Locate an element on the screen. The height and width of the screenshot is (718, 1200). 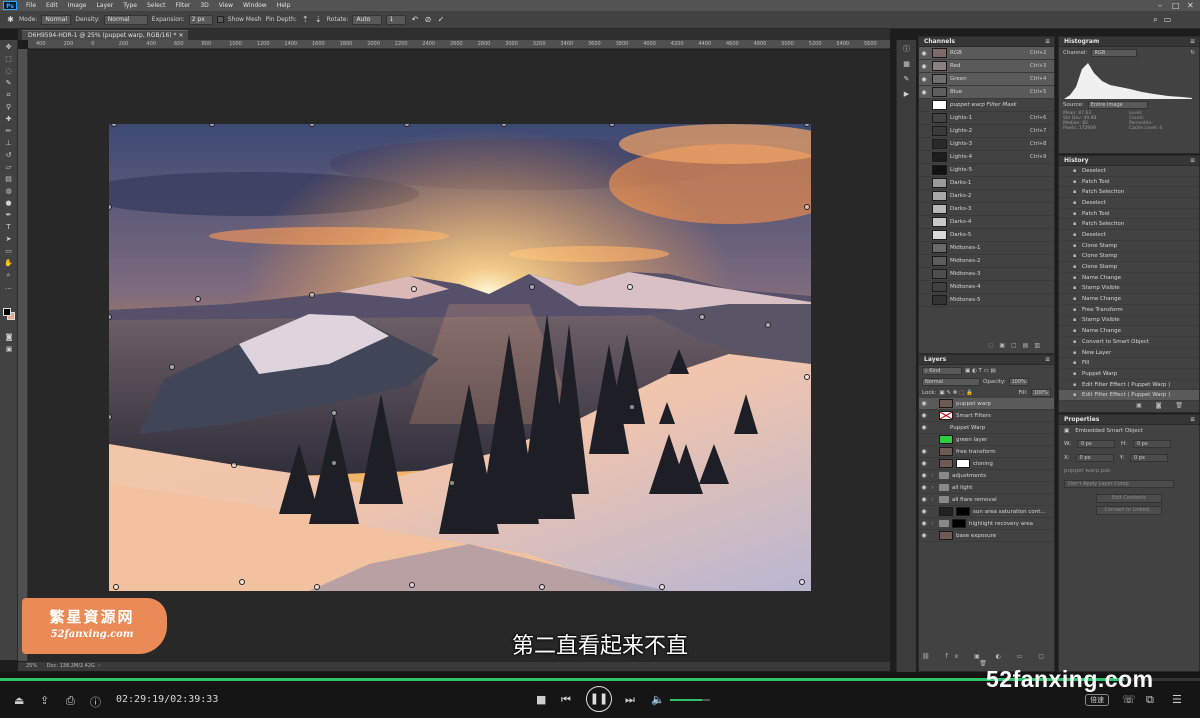
menu-filter: Filter is located at coordinates (183, 5).